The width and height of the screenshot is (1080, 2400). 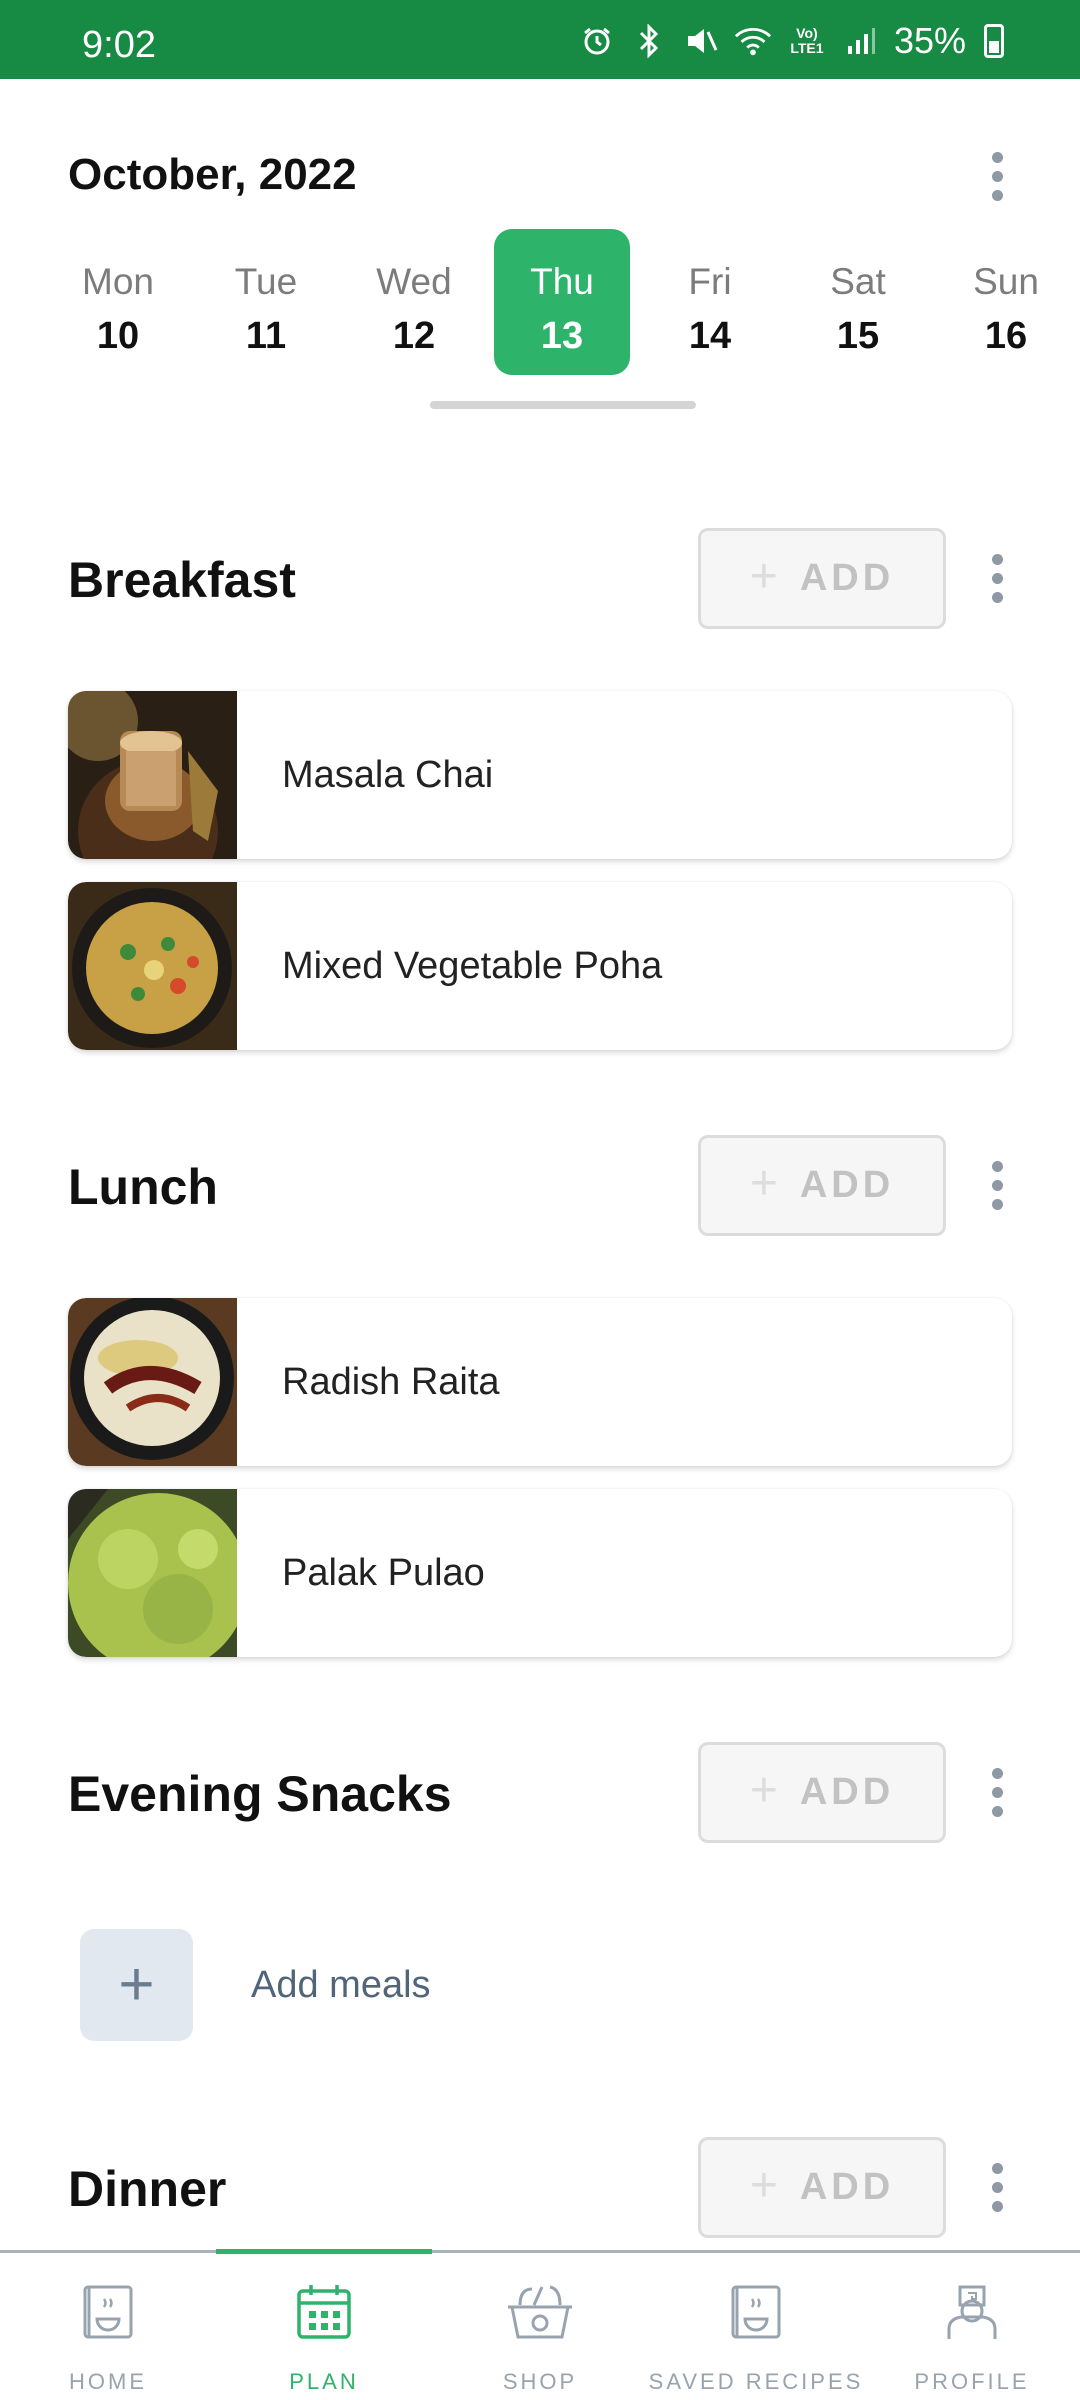 I want to click on nav-profile: PROFILE, so click(x=972, y=2326).